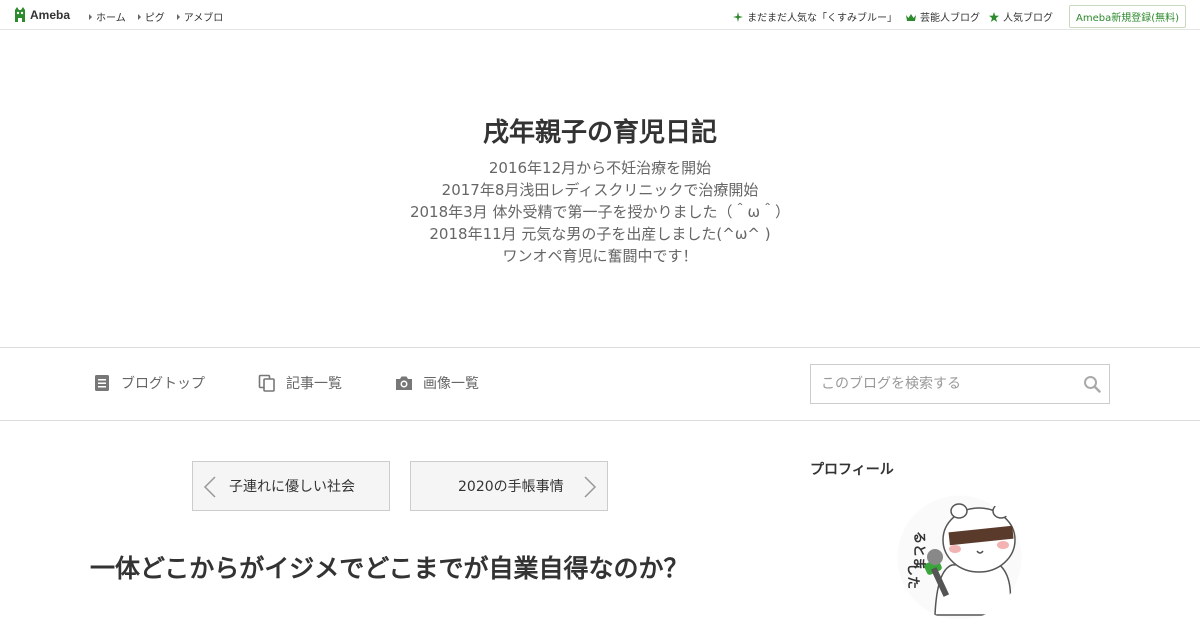 This screenshot has height=630, width=1200. I want to click on popular-blog-link: 人気ブログ, so click(1020, 16).